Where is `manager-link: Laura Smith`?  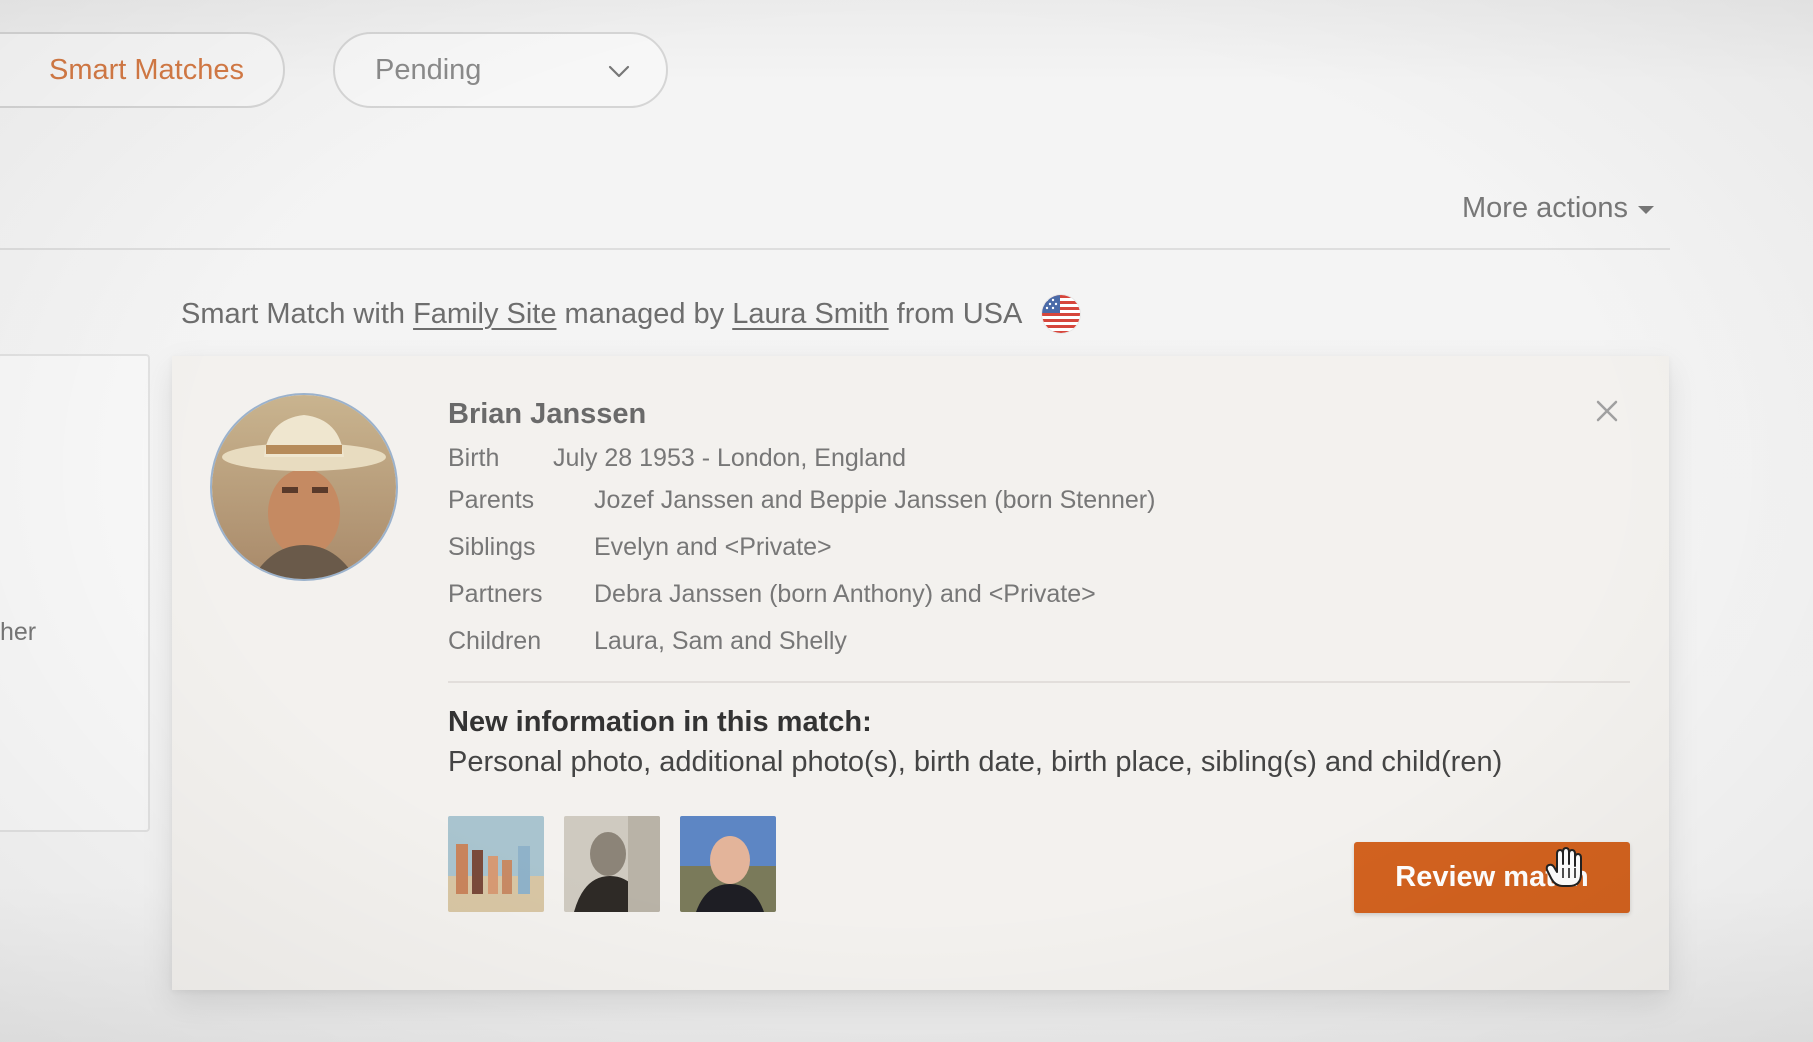
manager-link: Laura Smith is located at coordinates (810, 314).